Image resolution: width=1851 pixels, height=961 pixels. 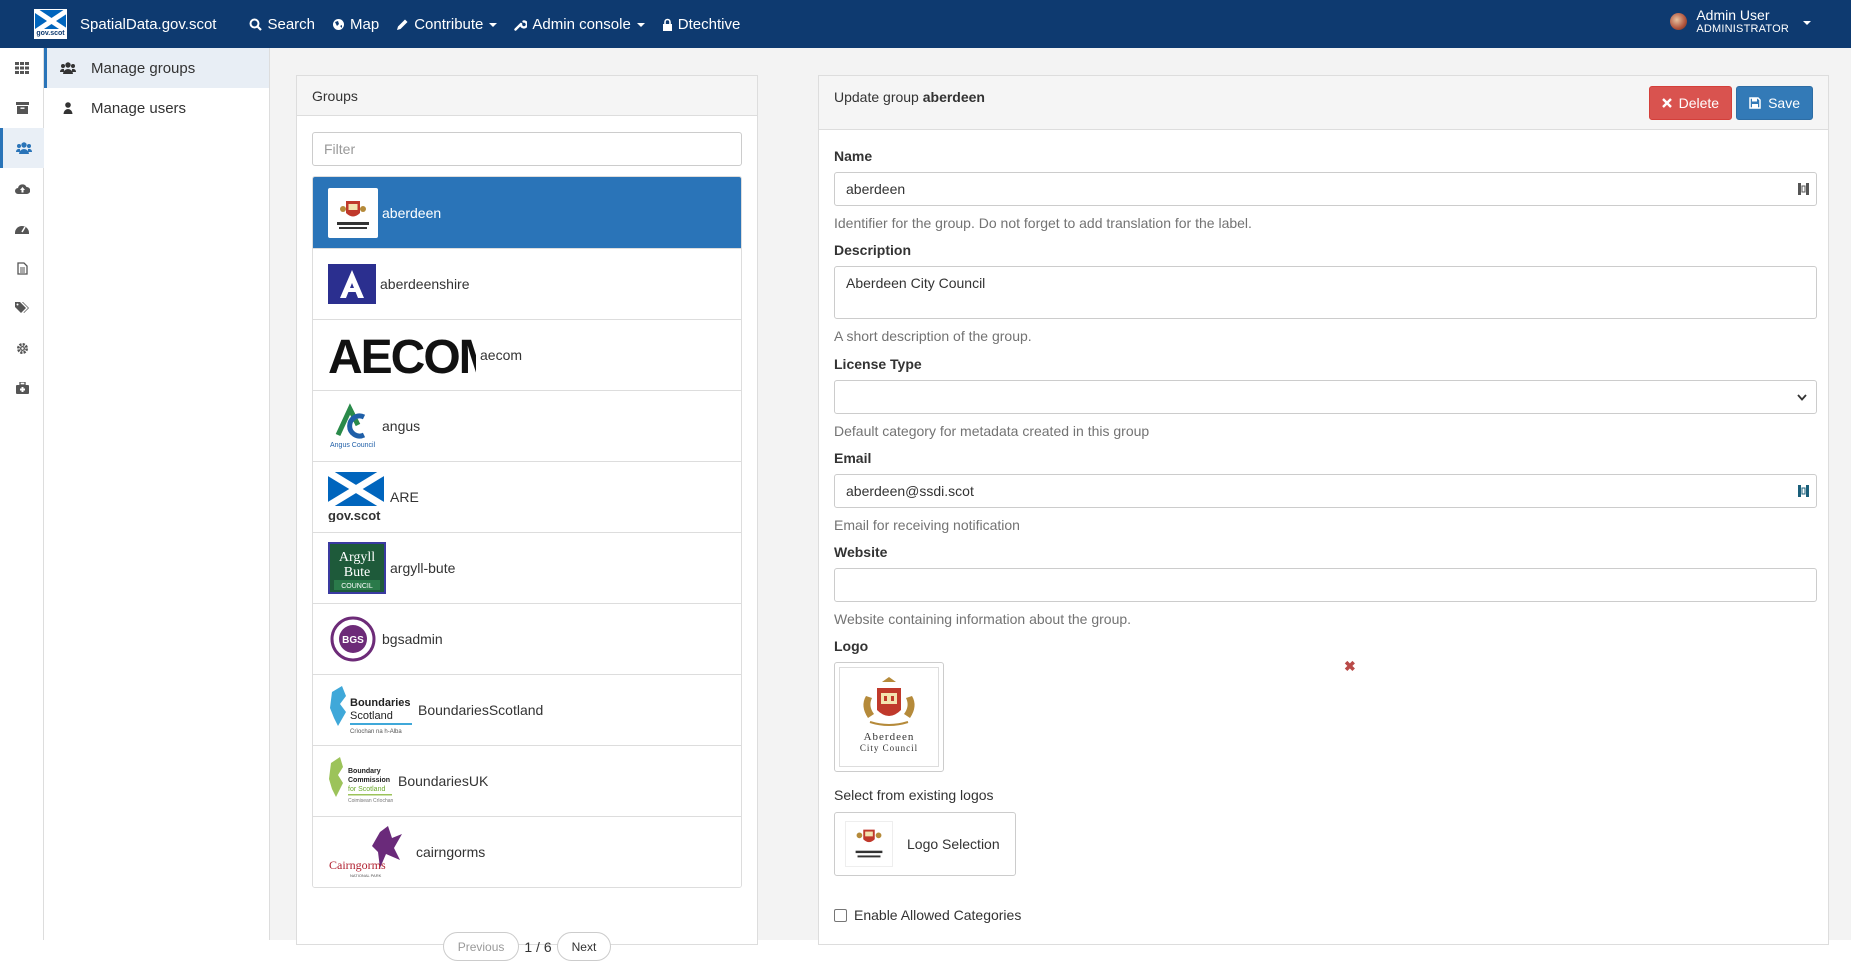 What do you see at coordinates (953, 97) in the screenshot?
I see `header-group-name: aberdeen` at bounding box center [953, 97].